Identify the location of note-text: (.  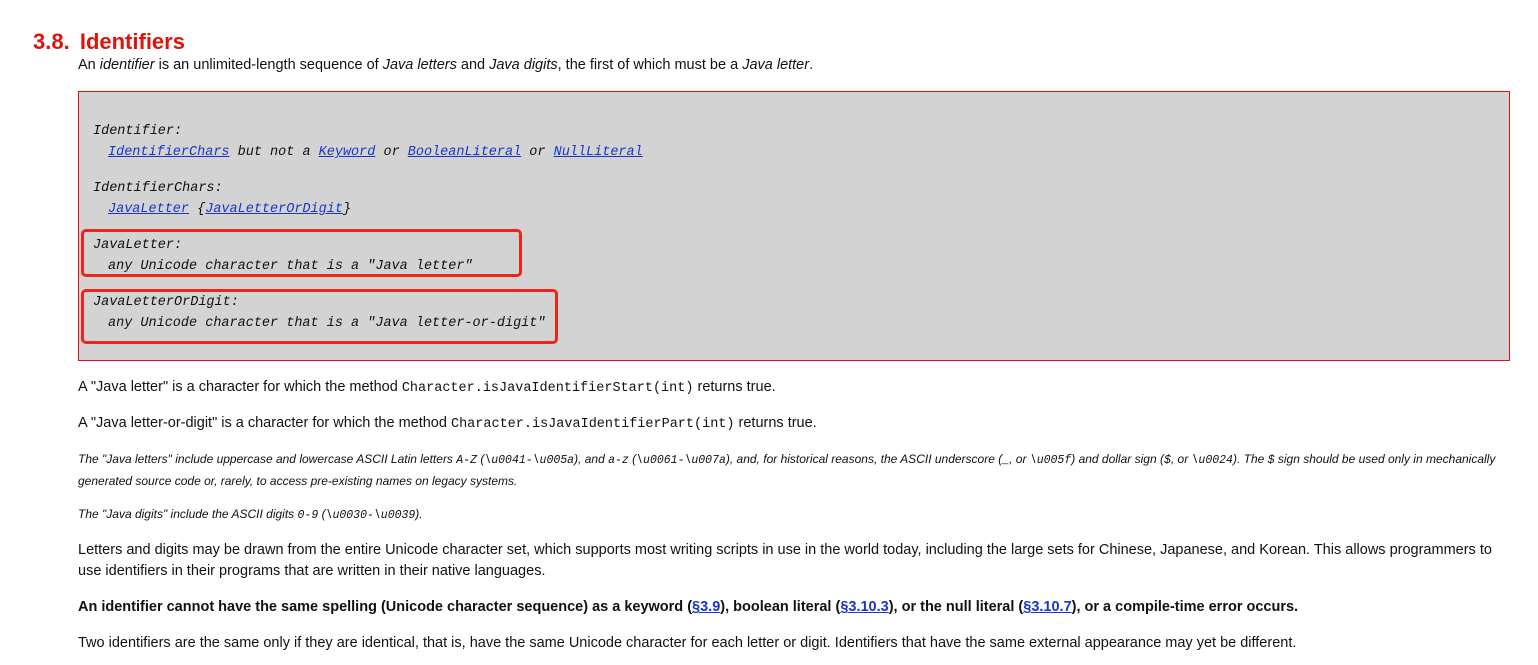
(322, 514).